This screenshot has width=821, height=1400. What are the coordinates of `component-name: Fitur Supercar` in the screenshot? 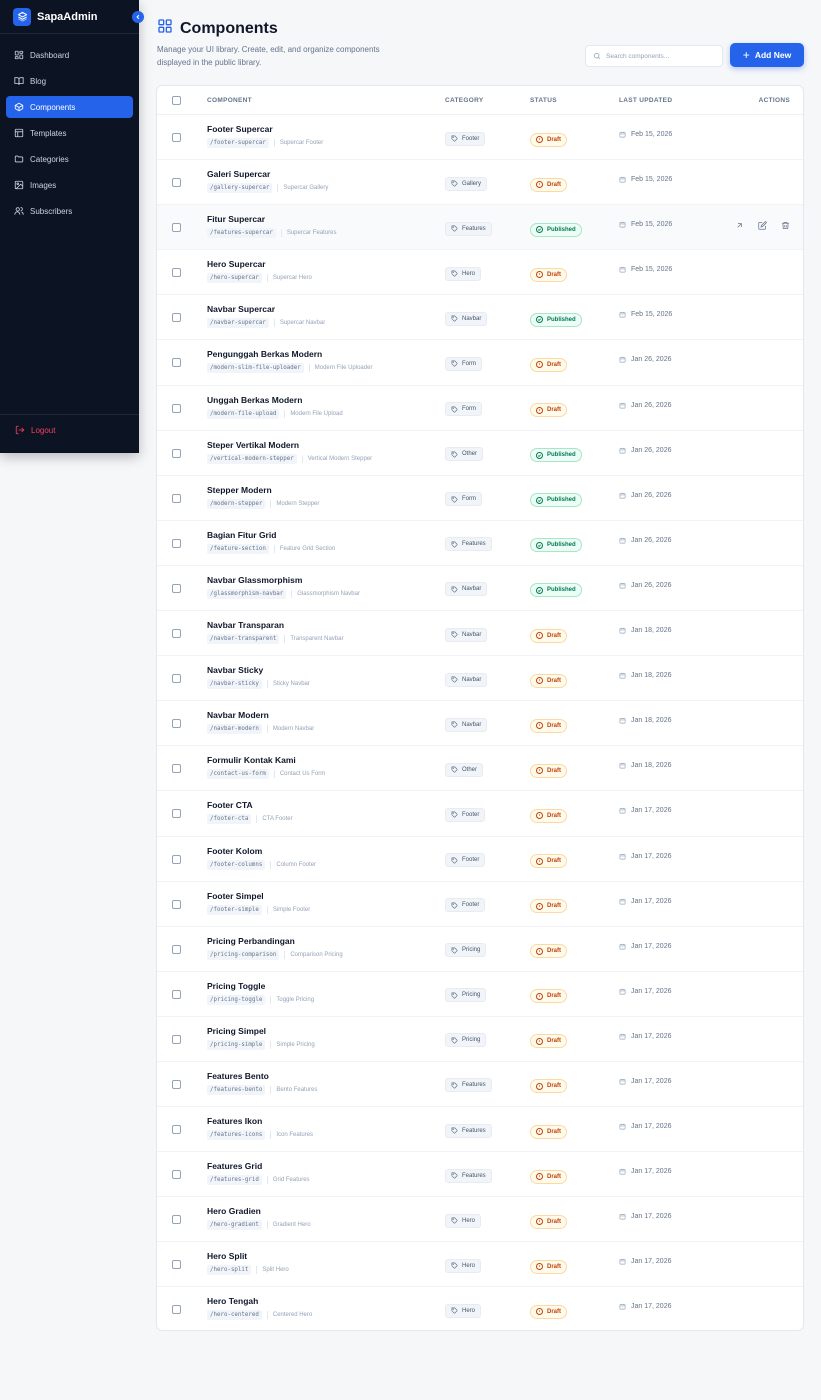 It's located at (272, 219).